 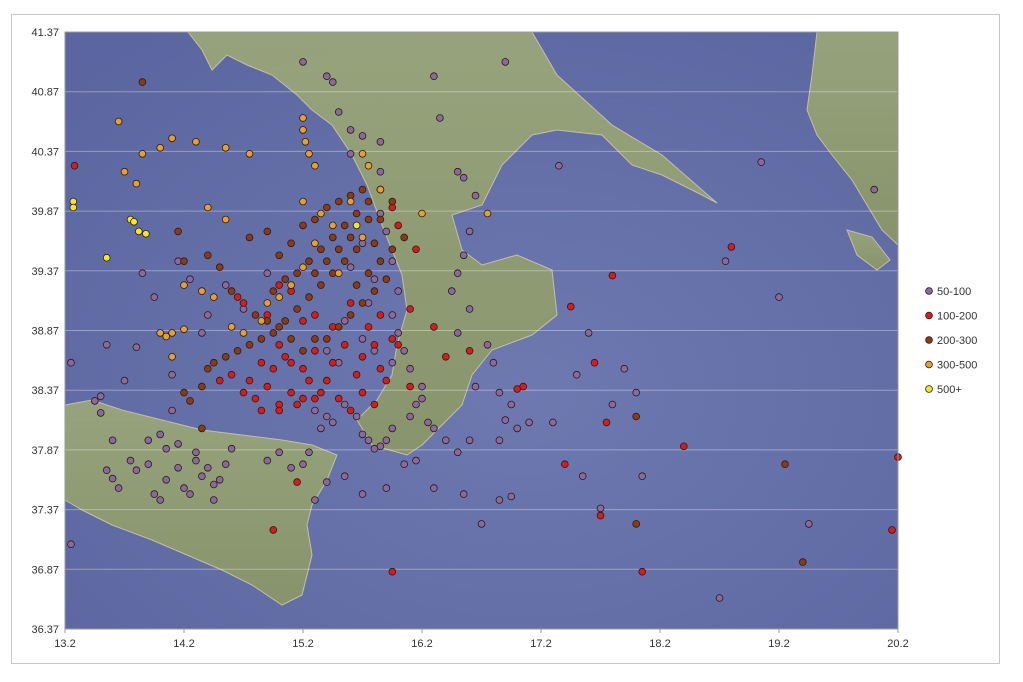 What do you see at coordinates (45, 332) in the screenshot?
I see `y-tick-label: 38.87` at bounding box center [45, 332].